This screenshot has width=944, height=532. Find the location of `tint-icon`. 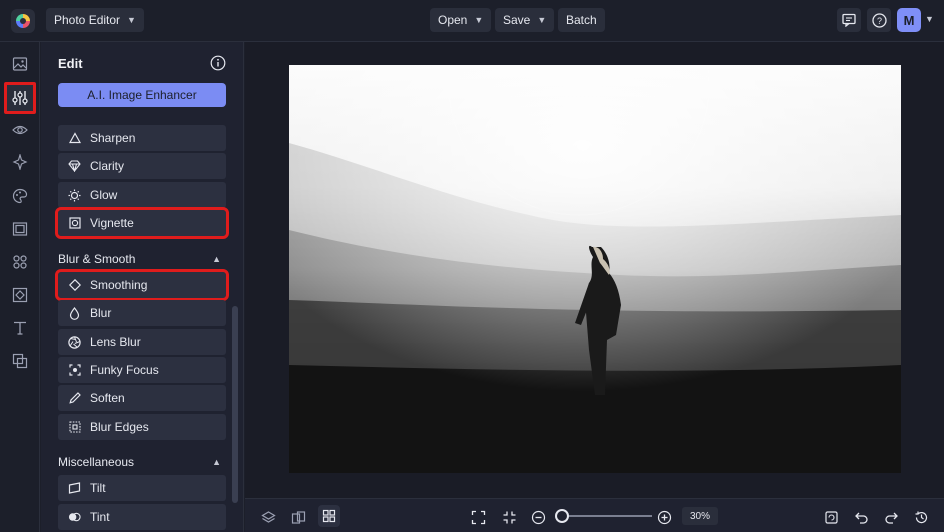

tint-icon is located at coordinates (74, 517).